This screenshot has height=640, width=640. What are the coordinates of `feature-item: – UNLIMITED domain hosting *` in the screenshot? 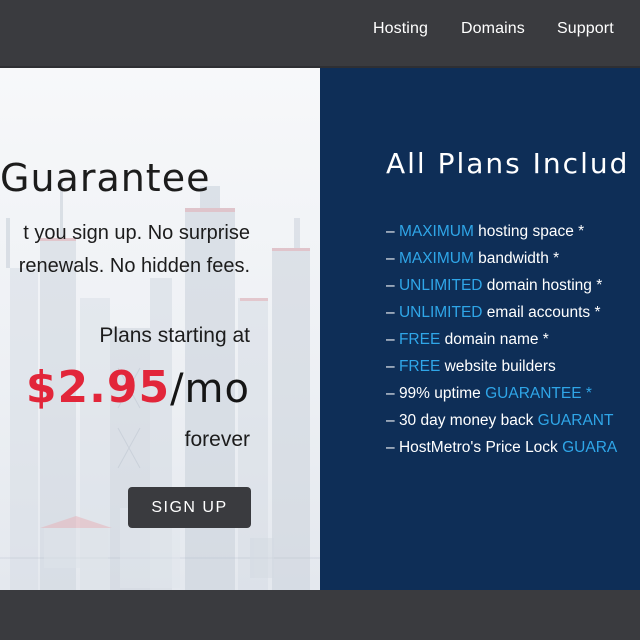 It's located at (494, 285).